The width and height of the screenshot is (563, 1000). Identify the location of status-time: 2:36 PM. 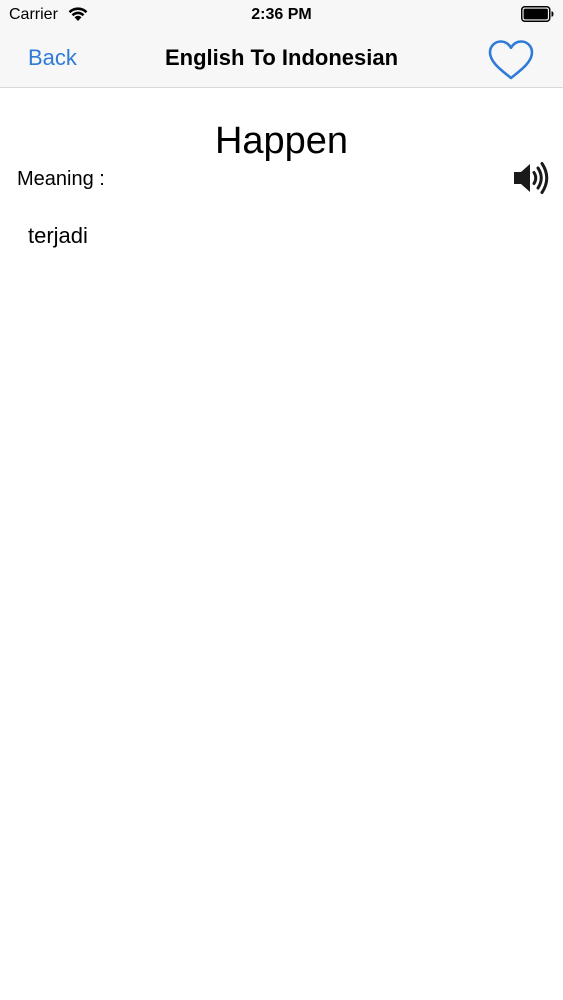
(281, 14).